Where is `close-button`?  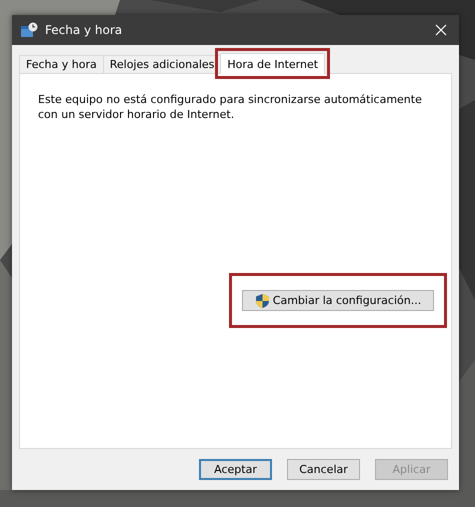 close-button is located at coordinates (441, 30).